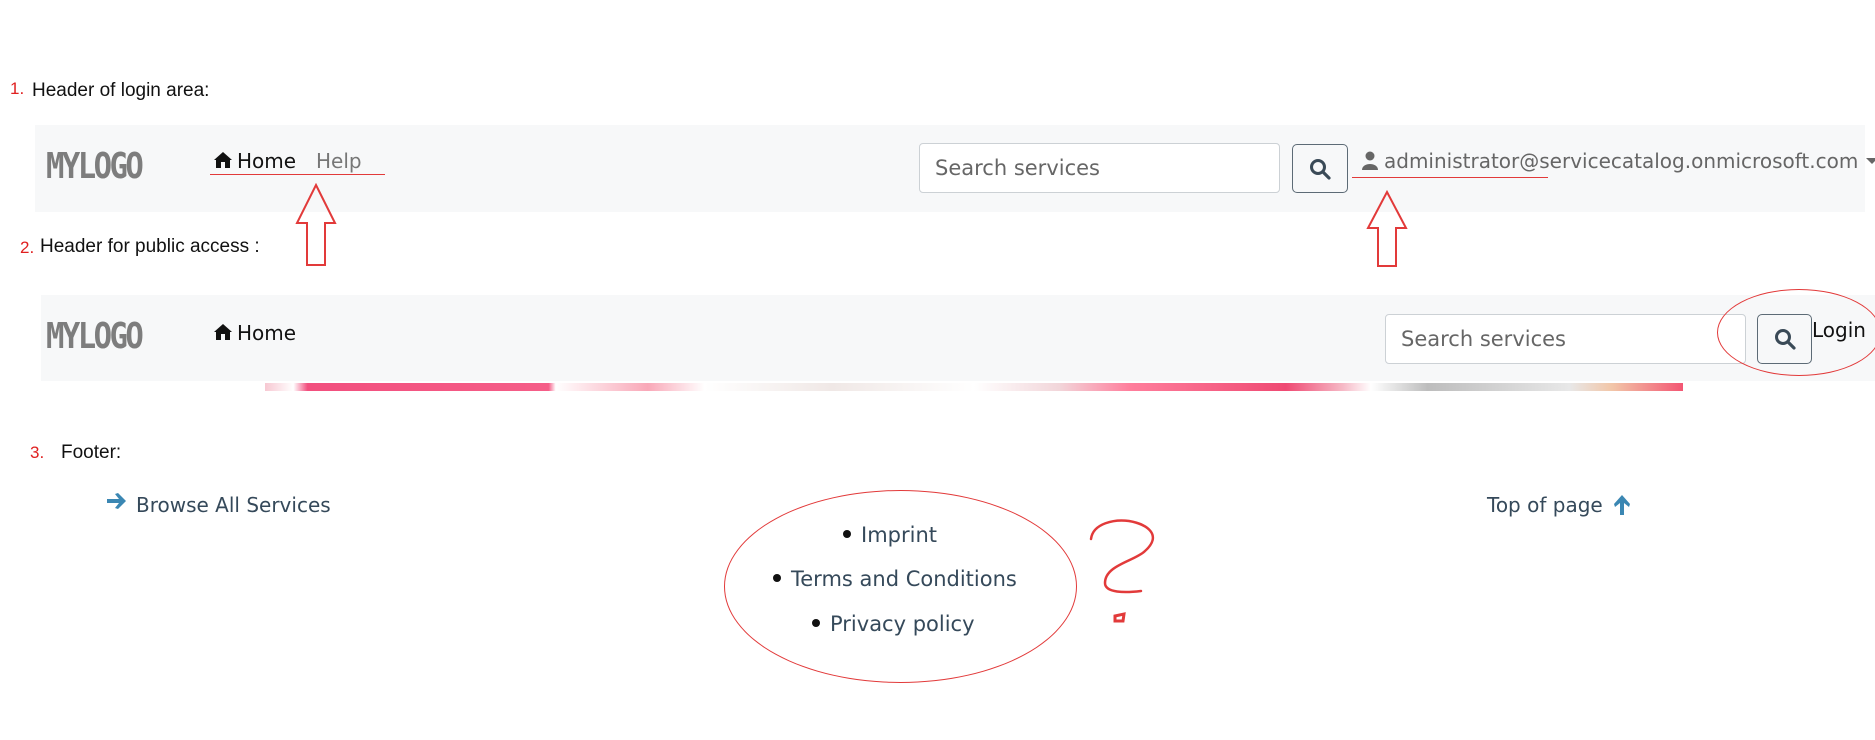 The image size is (1875, 740). Describe the element at coordinates (17, 88) in the screenshot. I see `section-number: 1.` at that location.